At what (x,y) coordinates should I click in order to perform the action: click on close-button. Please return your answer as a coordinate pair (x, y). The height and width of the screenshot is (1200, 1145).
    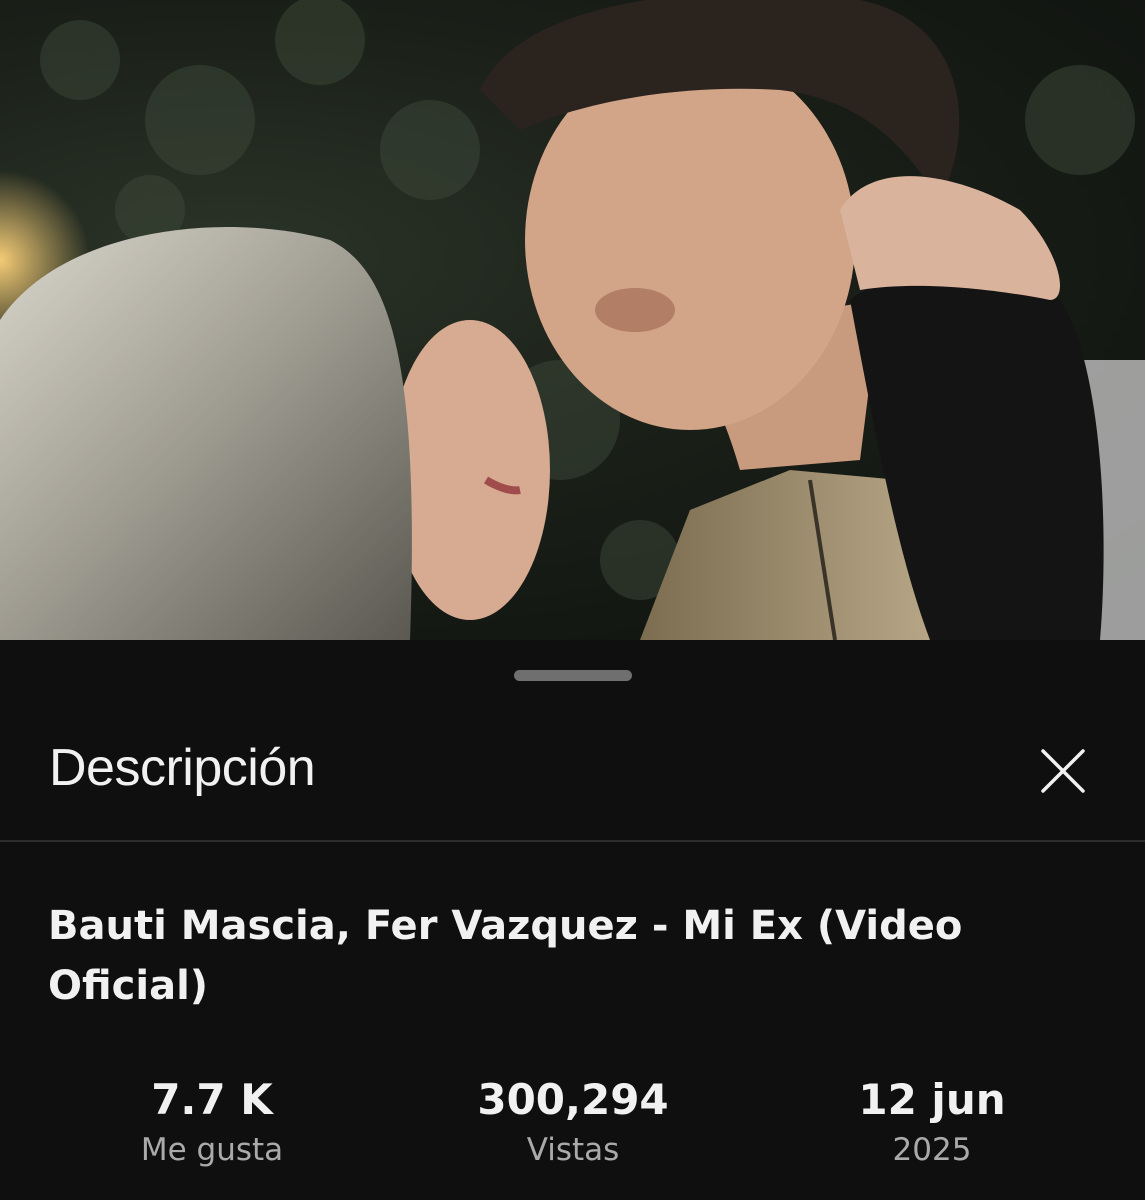
    Looking at the image, I should click on (1063, 771).